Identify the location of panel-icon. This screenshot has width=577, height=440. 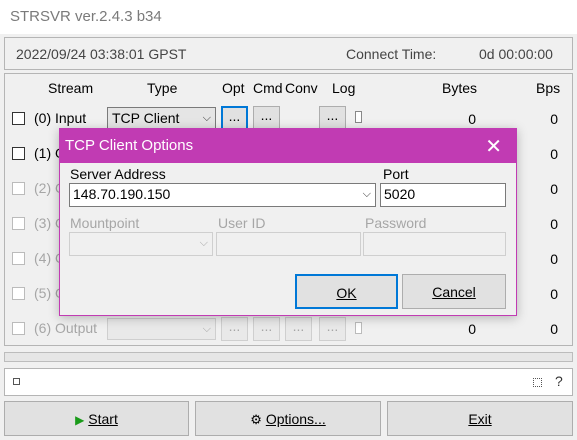
(537, 382).